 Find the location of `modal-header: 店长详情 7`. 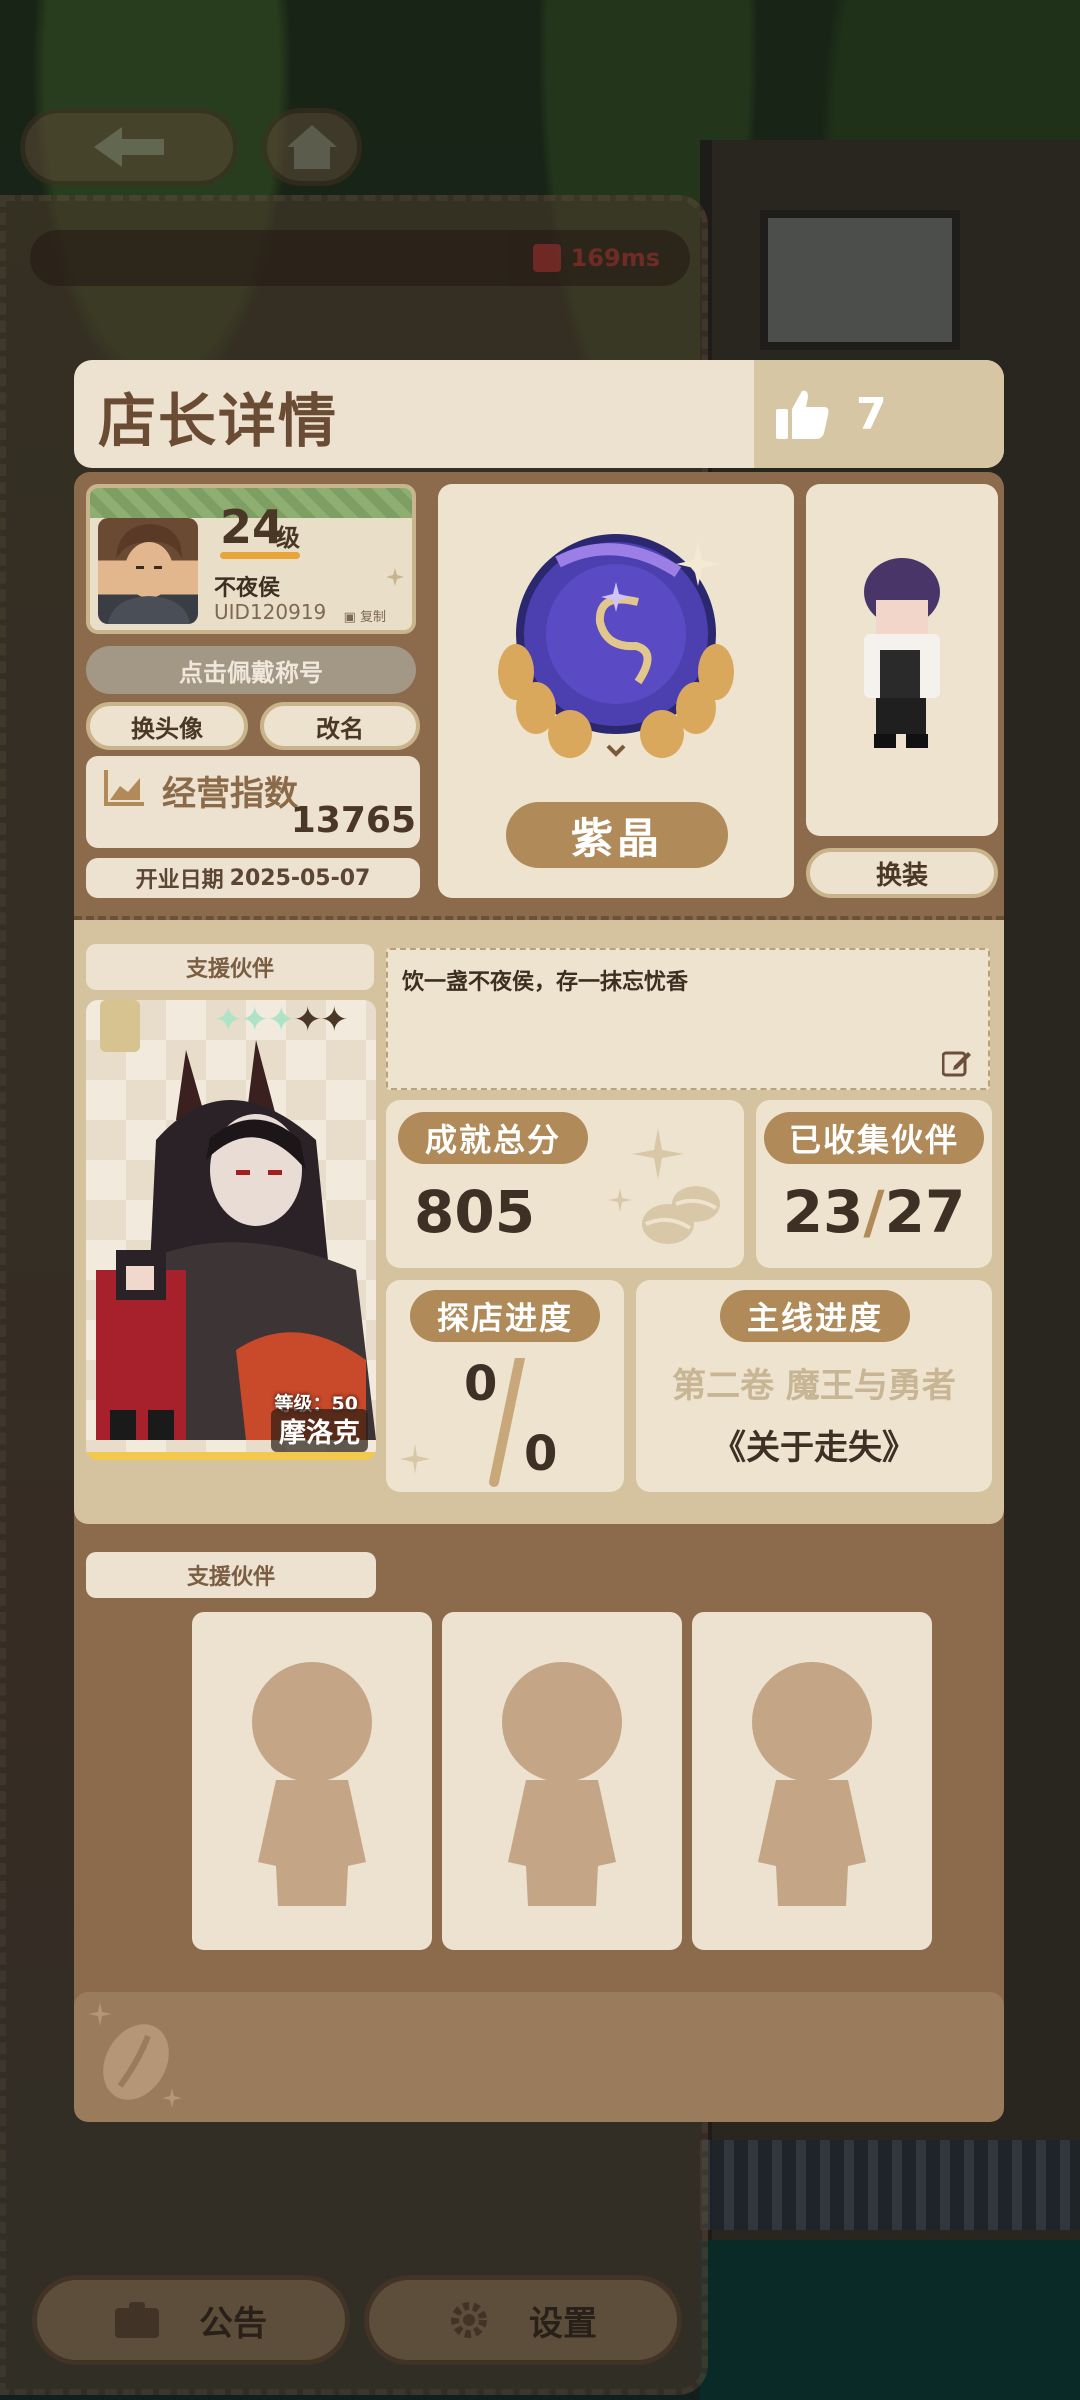

modal-header: 店长详情 7 is located at coordinates (539, 414).